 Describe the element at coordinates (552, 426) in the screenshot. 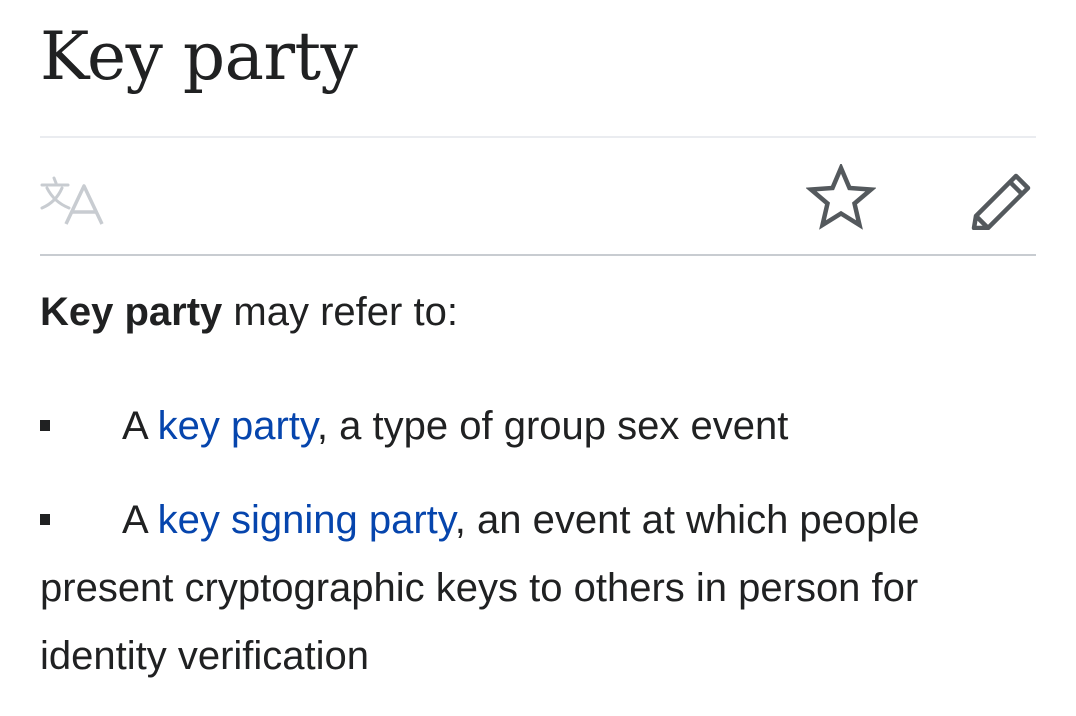

I see `item-description: , a type of group sex event` at that location.